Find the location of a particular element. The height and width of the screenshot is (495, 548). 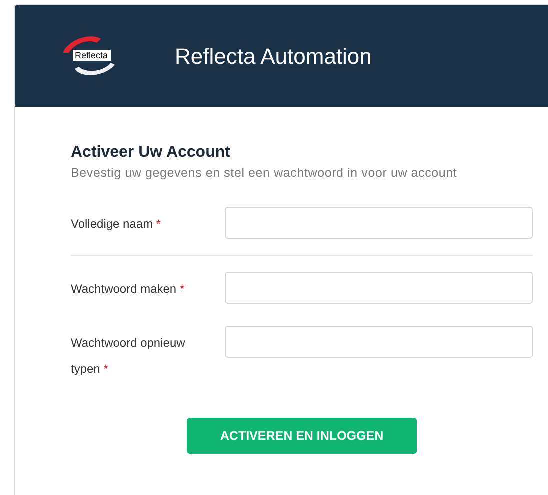

app-title: Reflecta Automation is located at coordinates (273, 56).